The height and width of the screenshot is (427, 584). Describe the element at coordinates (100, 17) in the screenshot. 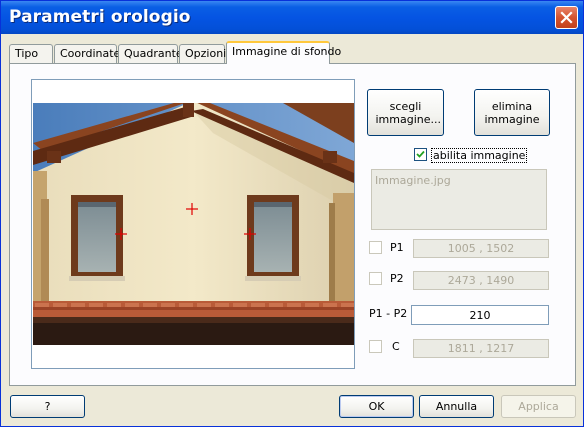

I see `window-title: Parametri orologio` at that location.